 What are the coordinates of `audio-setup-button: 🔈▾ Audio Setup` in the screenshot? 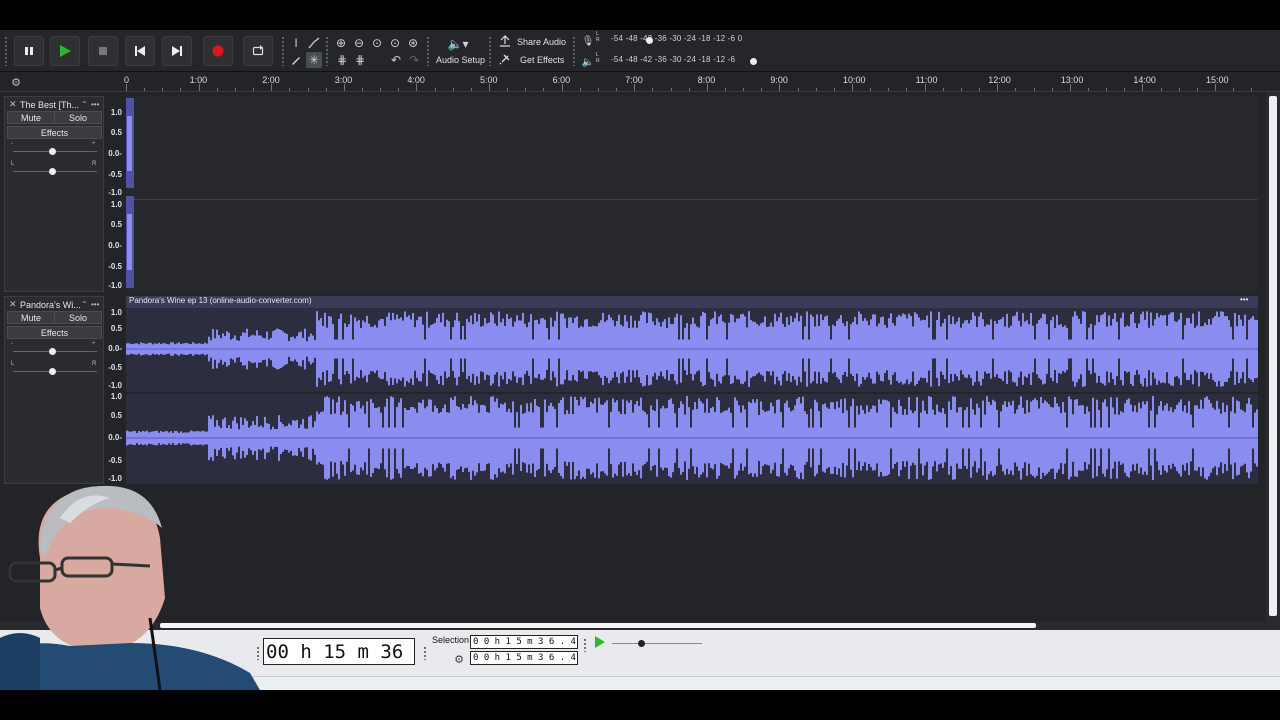 It's located at (459, 51).